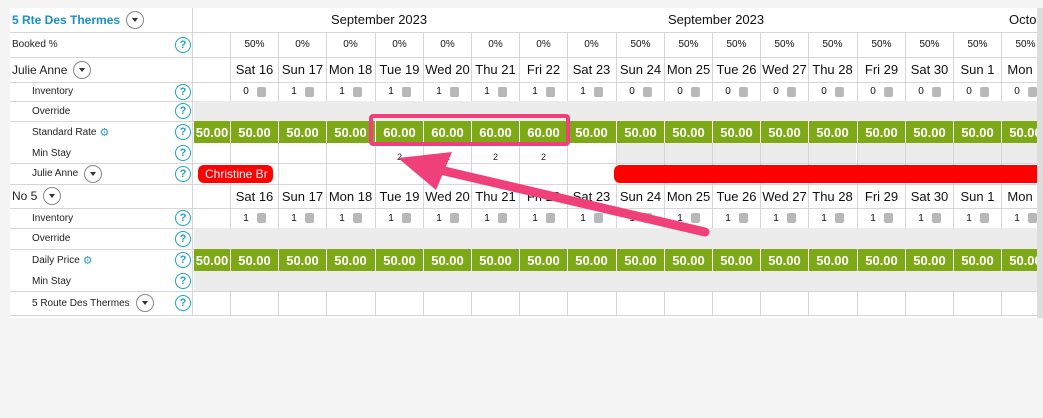 The height and width of the screenshot is (418, 1043). I want to click on annotation-arrow, so click(554, 194).